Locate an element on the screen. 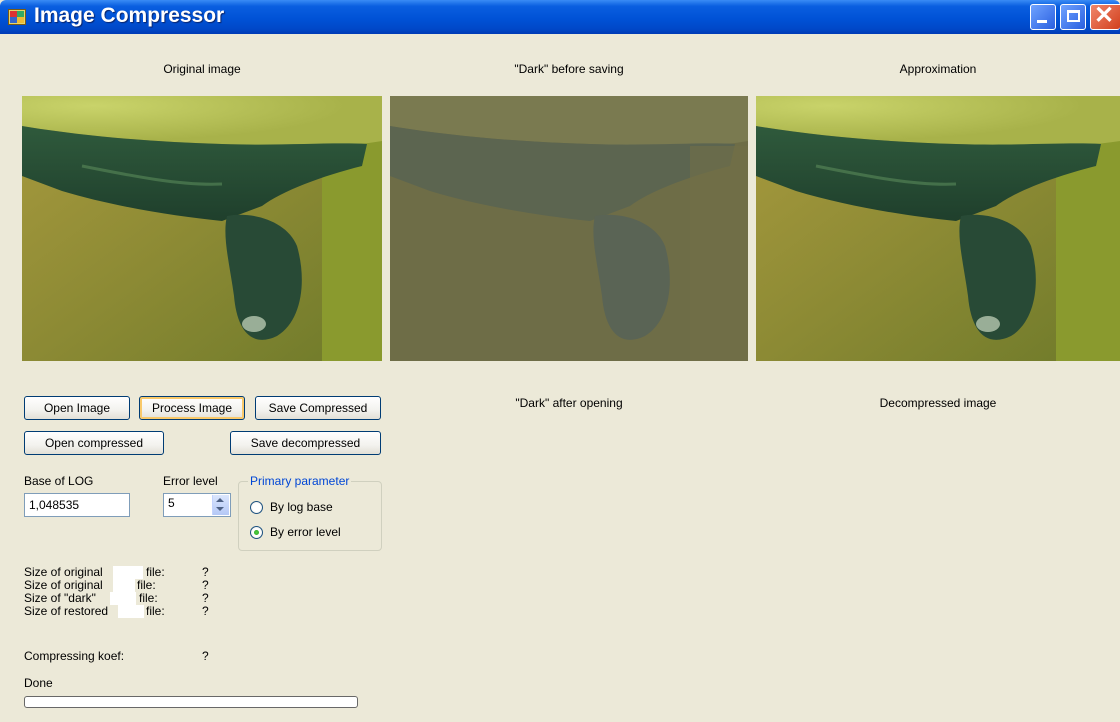  radio-by-log-base: By log base is located at coordinates (310, 508).